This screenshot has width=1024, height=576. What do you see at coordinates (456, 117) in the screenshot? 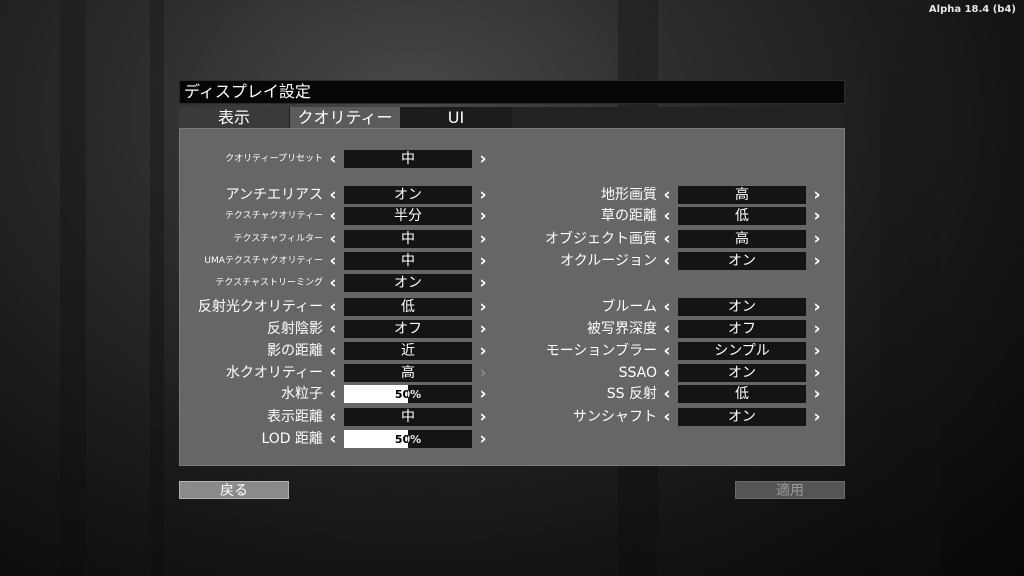
I see `tab-ui: UI` at bounding box center [456, 117].